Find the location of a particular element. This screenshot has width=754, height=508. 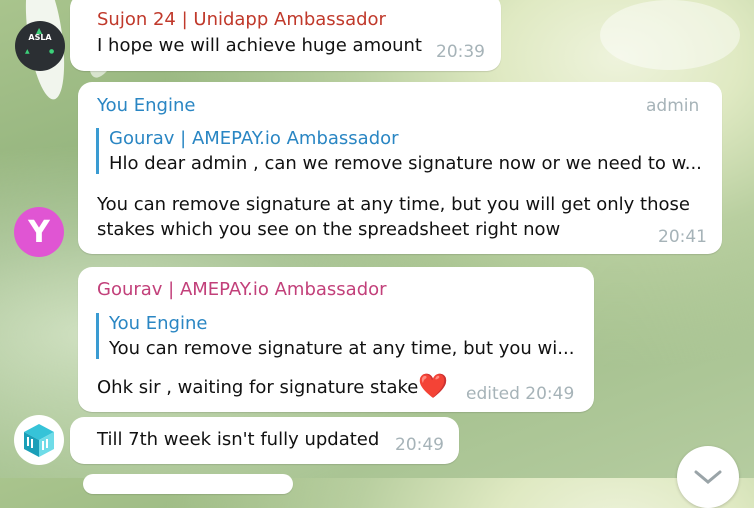

avatar: Y is located at coordinates (39, 232).